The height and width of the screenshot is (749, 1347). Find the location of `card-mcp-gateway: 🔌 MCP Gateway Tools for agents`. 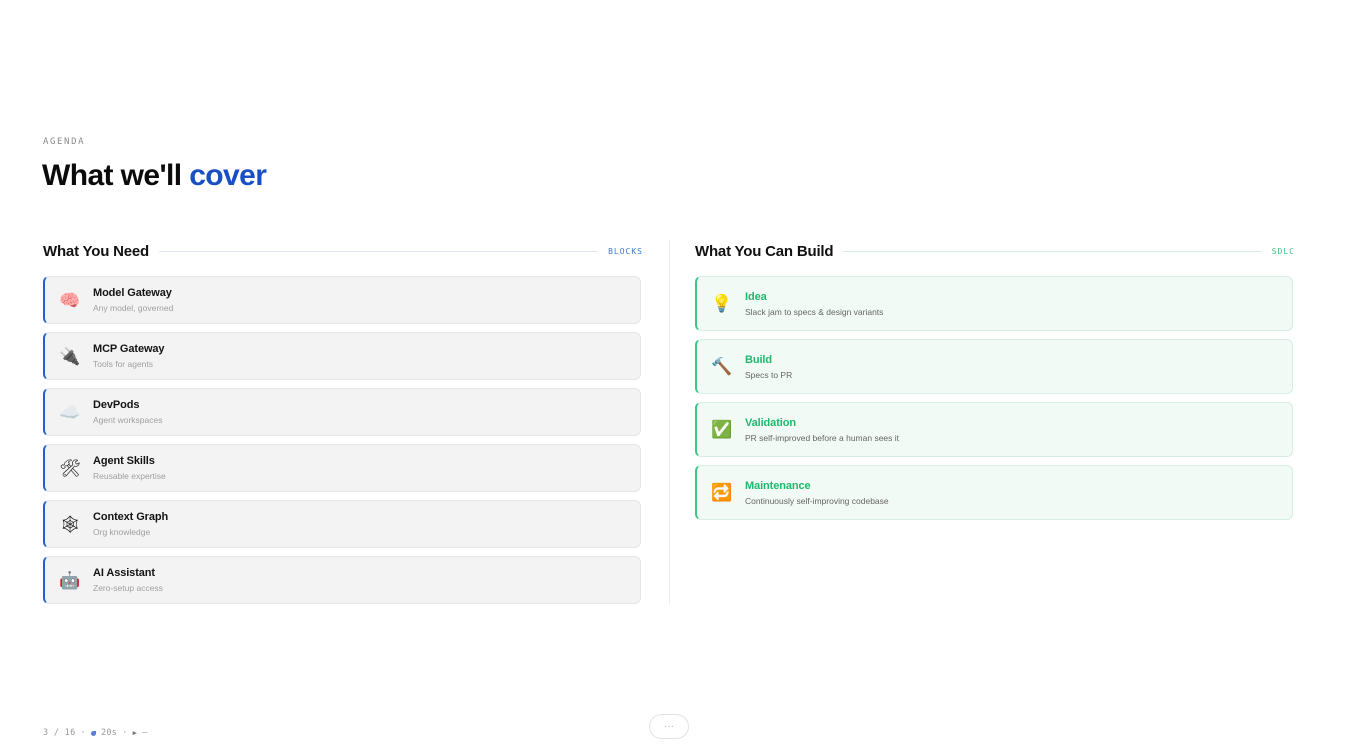

card-mcp-gateway: 🔌 MCP Gateway Tools for agents is located at coordinates (342, 356).